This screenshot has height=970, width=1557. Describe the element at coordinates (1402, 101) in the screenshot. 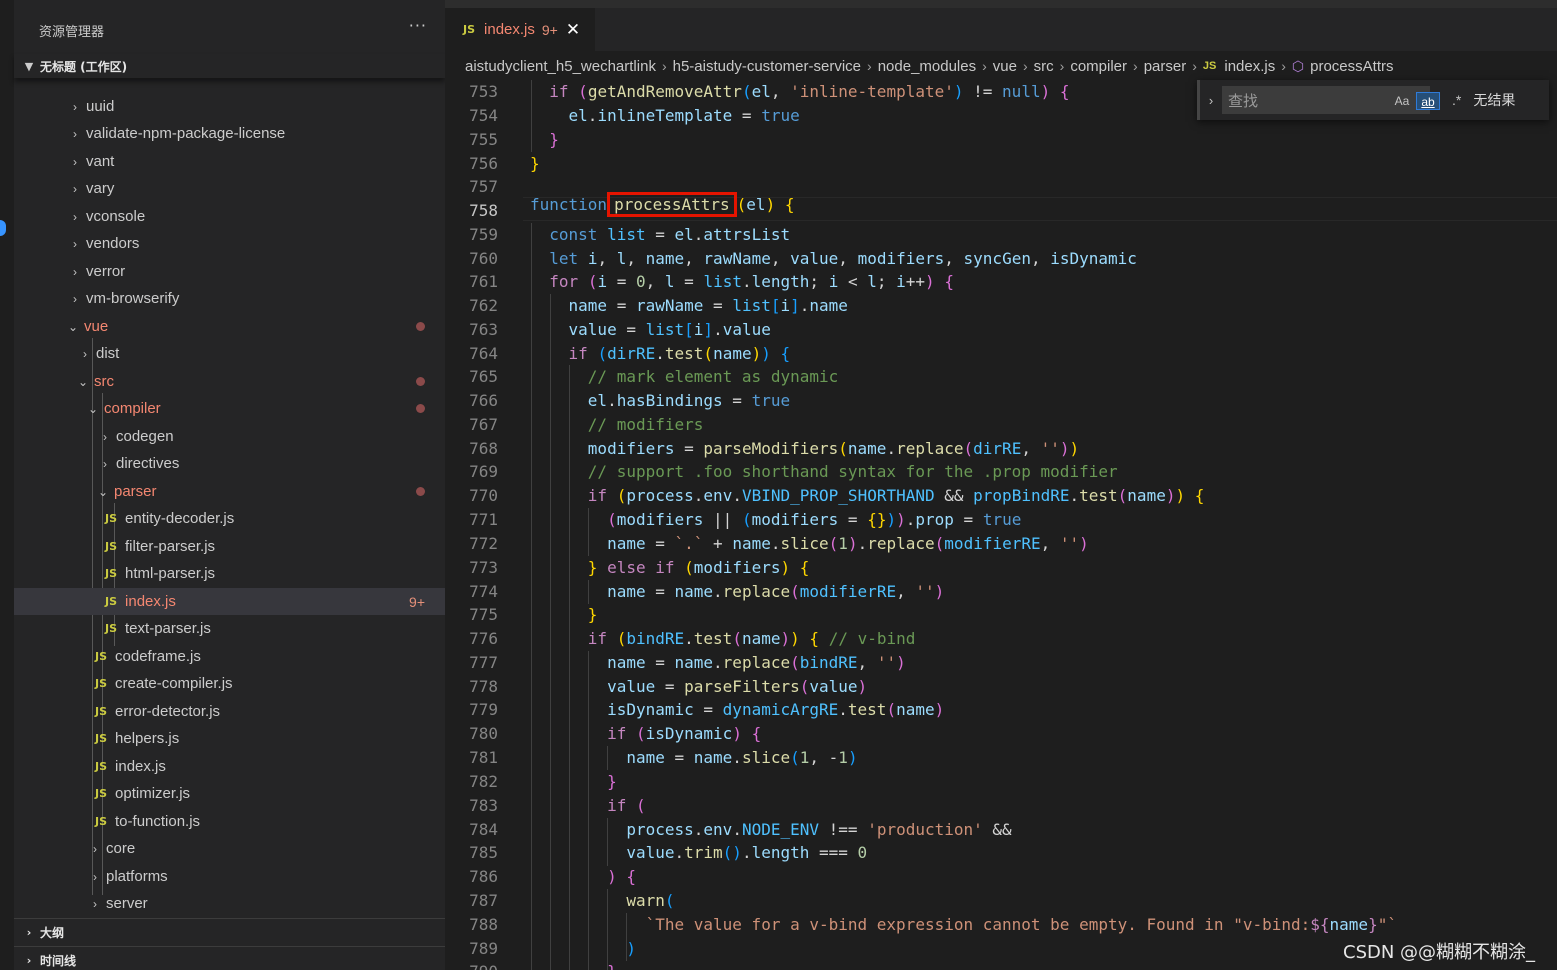

I see `match-case-toggle: Aa` at that location.